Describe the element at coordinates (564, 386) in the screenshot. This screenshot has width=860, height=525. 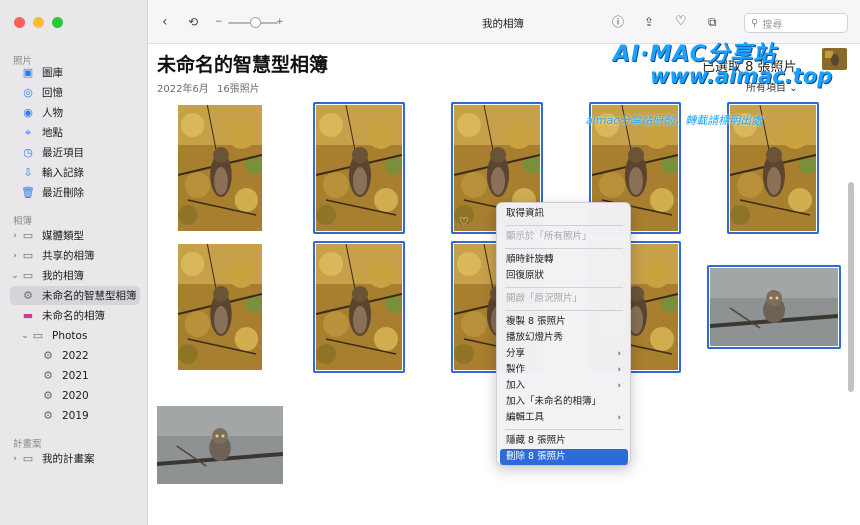
I see `menu-item-add-to: 加入 ›` at that location.